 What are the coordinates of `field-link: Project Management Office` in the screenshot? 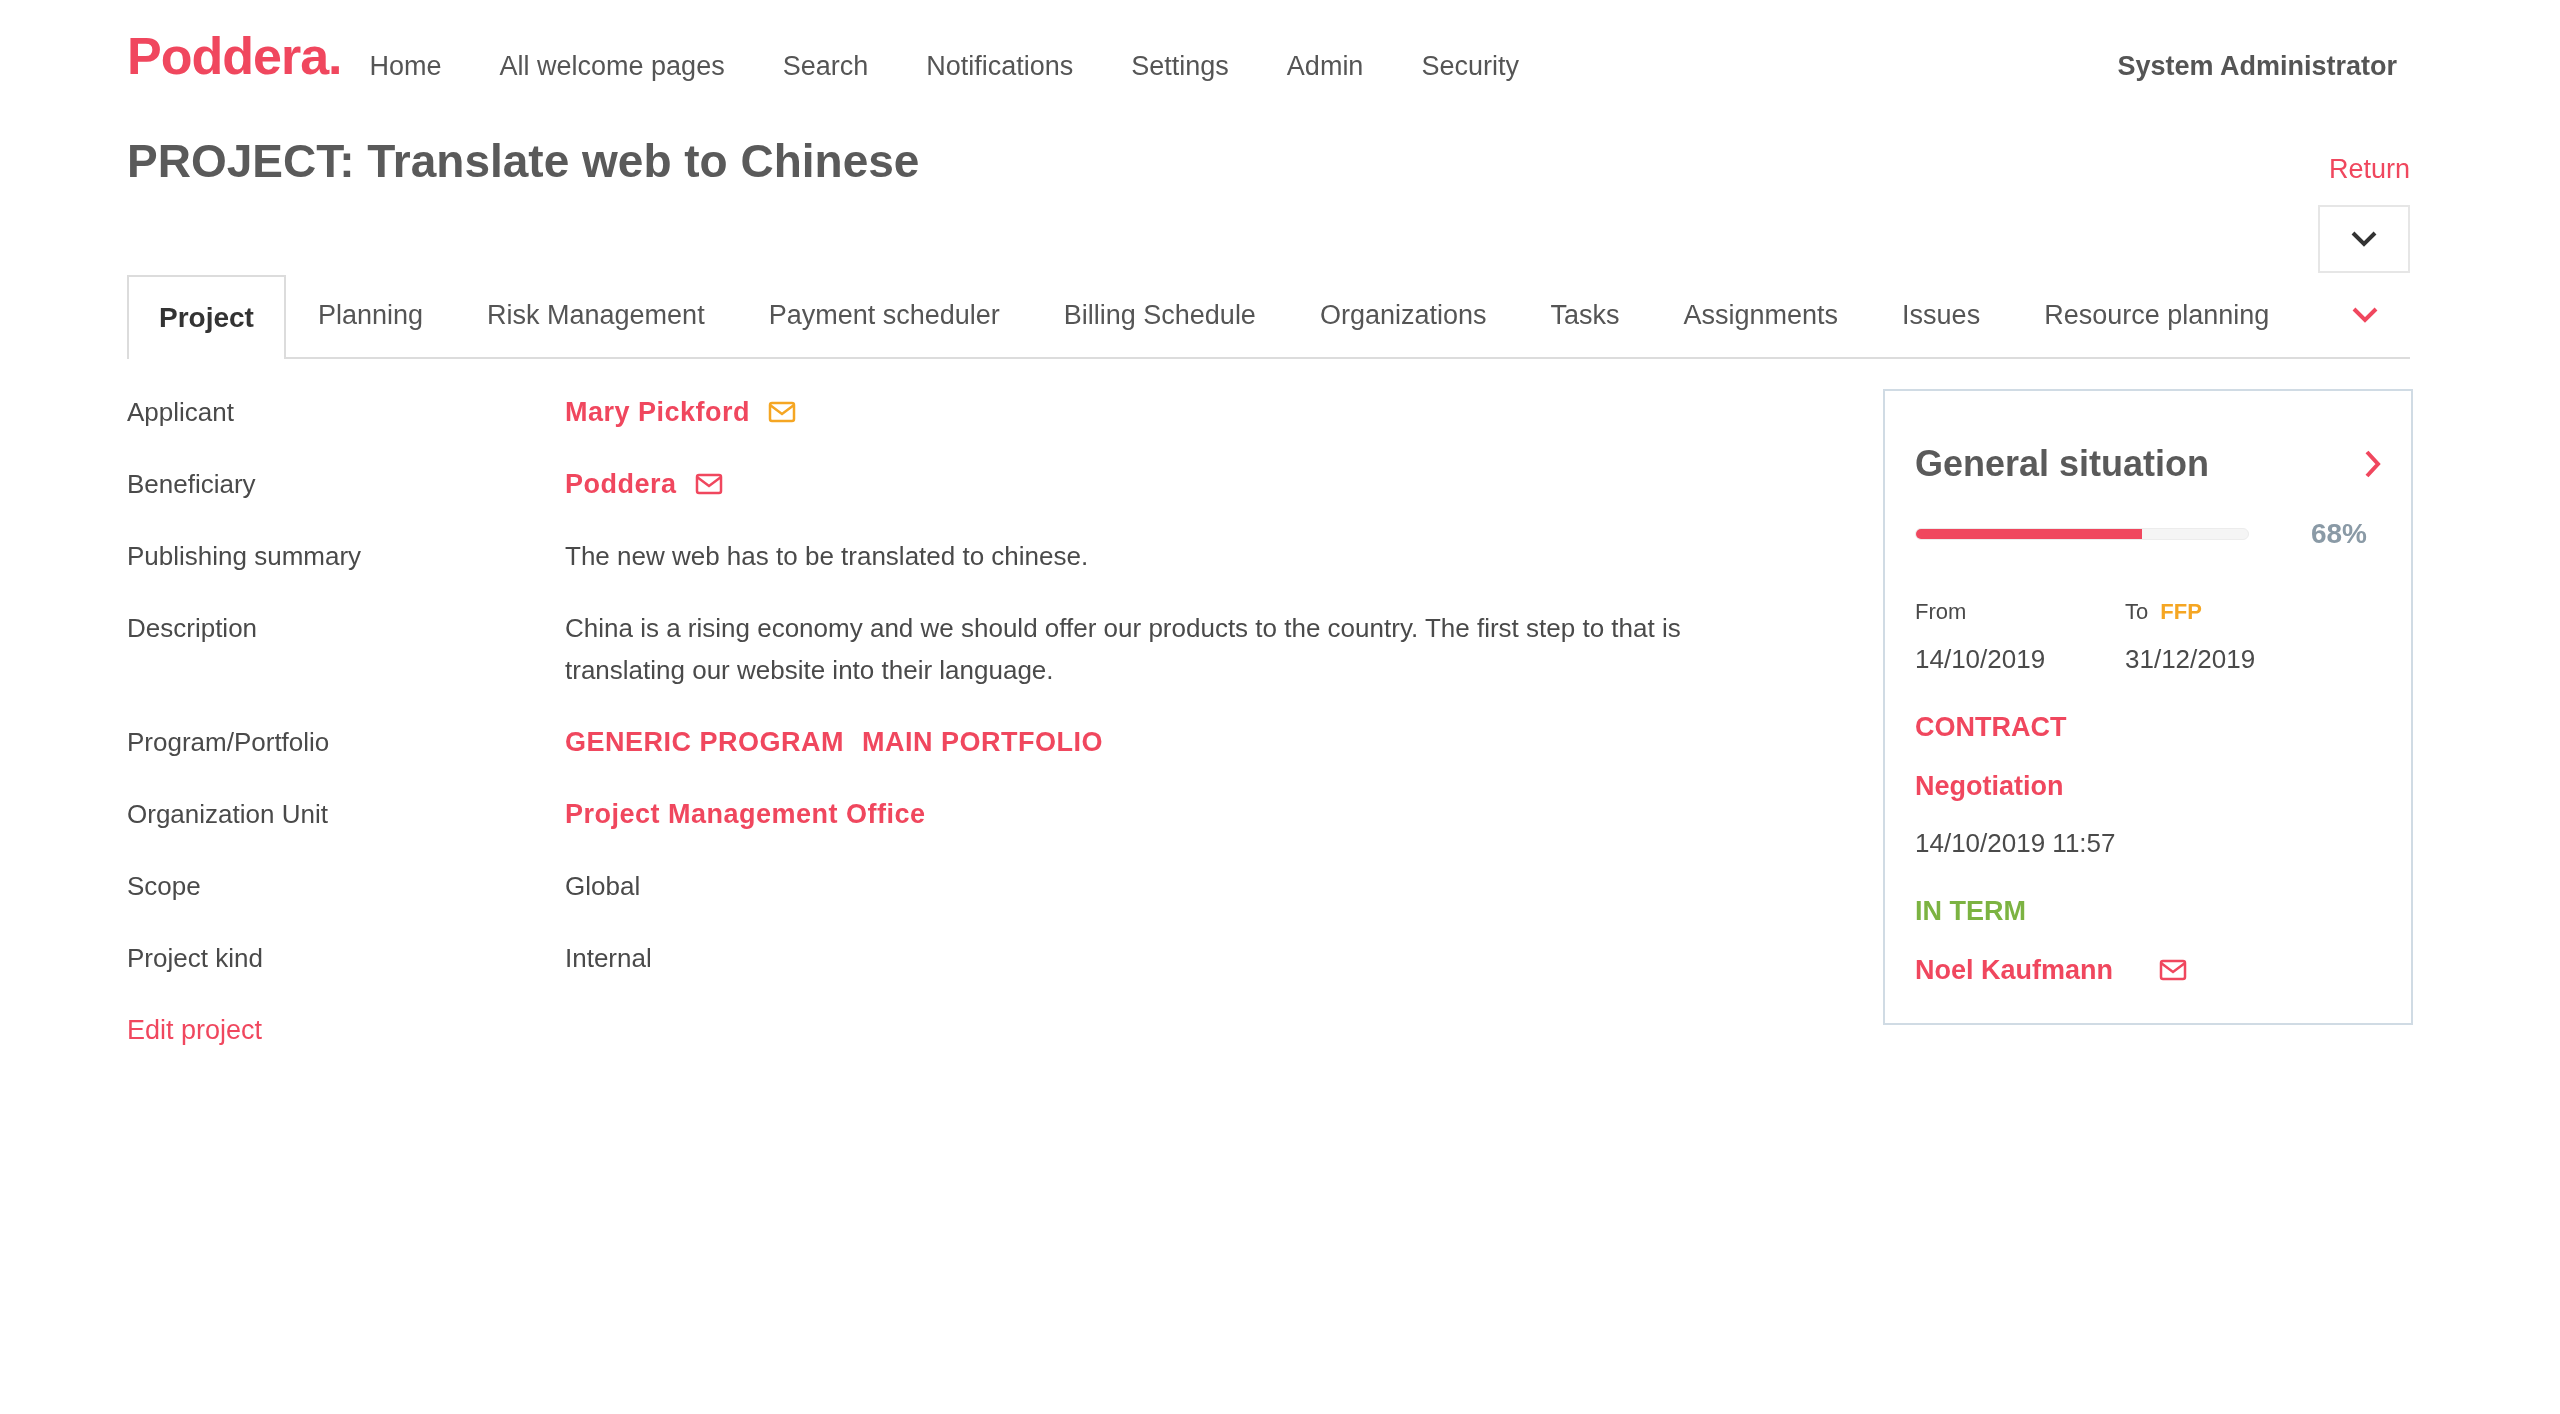 It's located at (745, 814).